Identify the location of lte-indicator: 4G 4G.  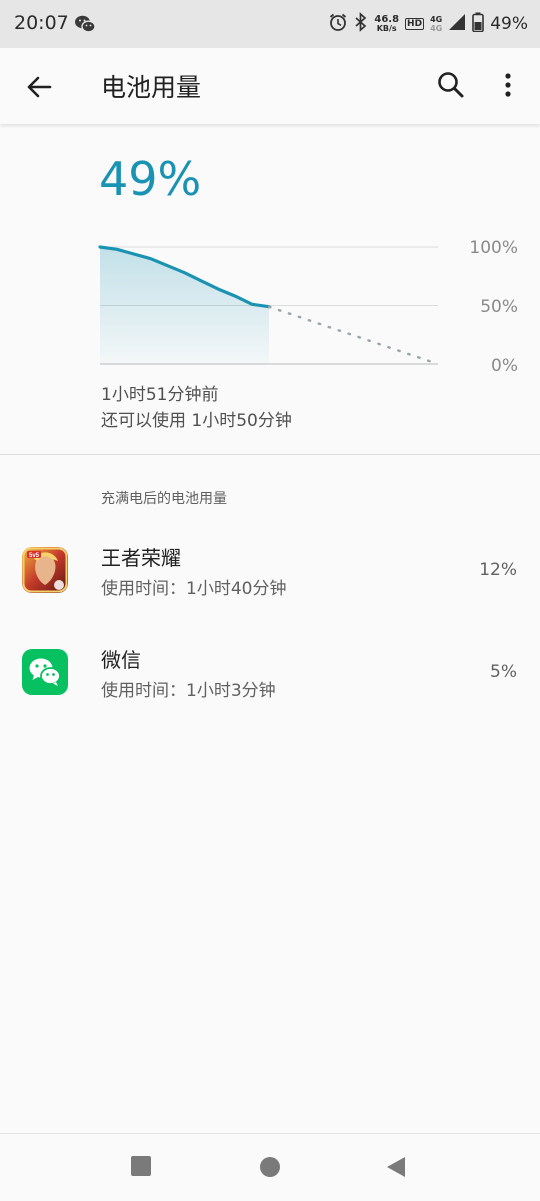
(436, 24).